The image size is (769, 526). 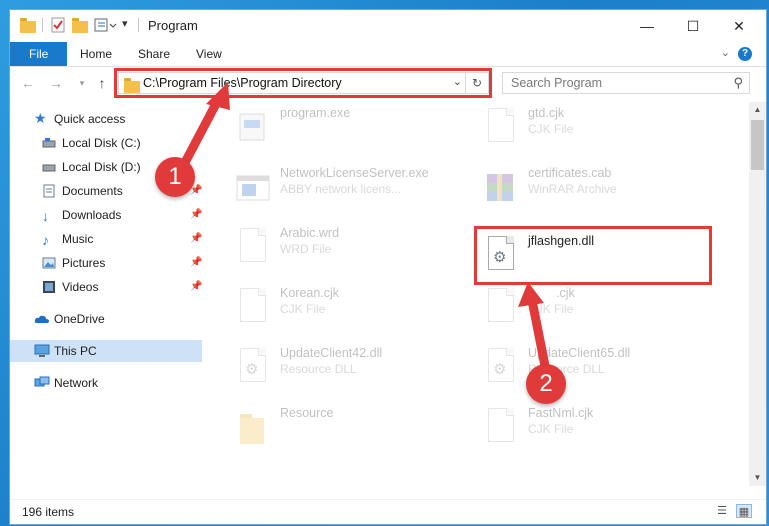 I want to click on vertical-scrollbar: ▲ ▼, so click(x=757, y=294).